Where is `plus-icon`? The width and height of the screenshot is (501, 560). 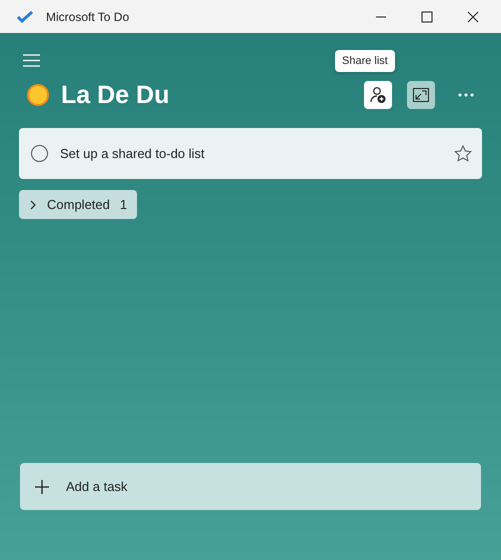
plus-icon is located at coordinates (42, 486).